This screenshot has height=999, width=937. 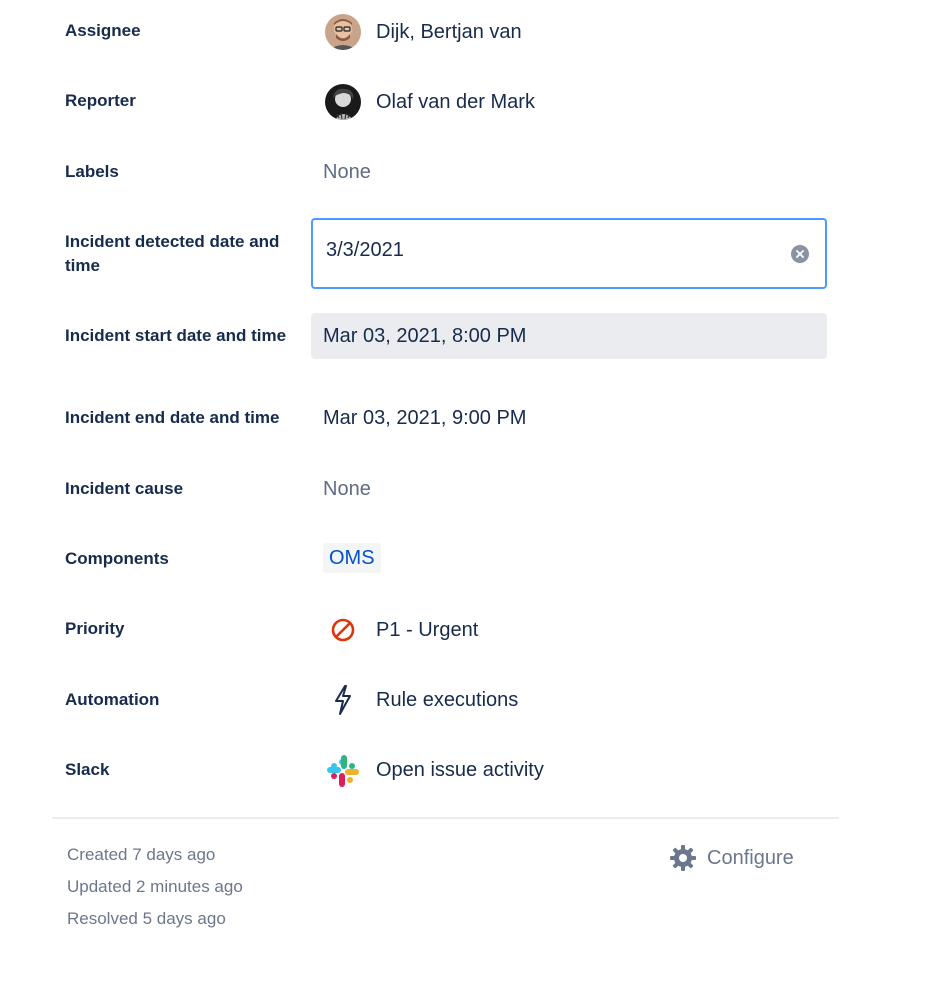 I want to click on configure-button: Configure, so click(x=731, y=858).